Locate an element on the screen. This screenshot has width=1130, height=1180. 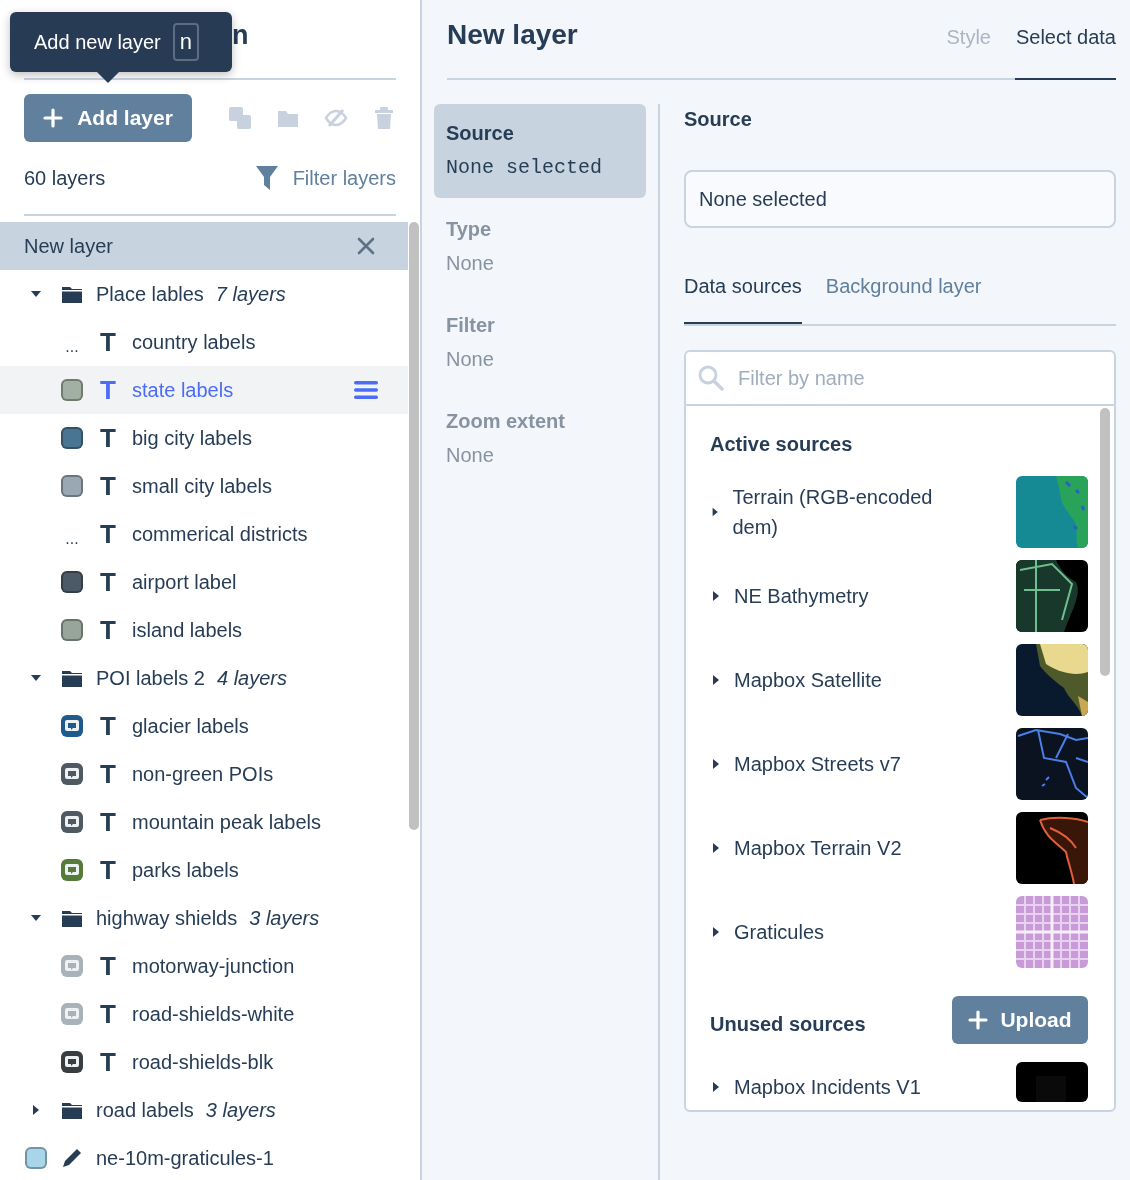
source-item: Mapbox Terrain V2 is located at coordinates (806, 848).